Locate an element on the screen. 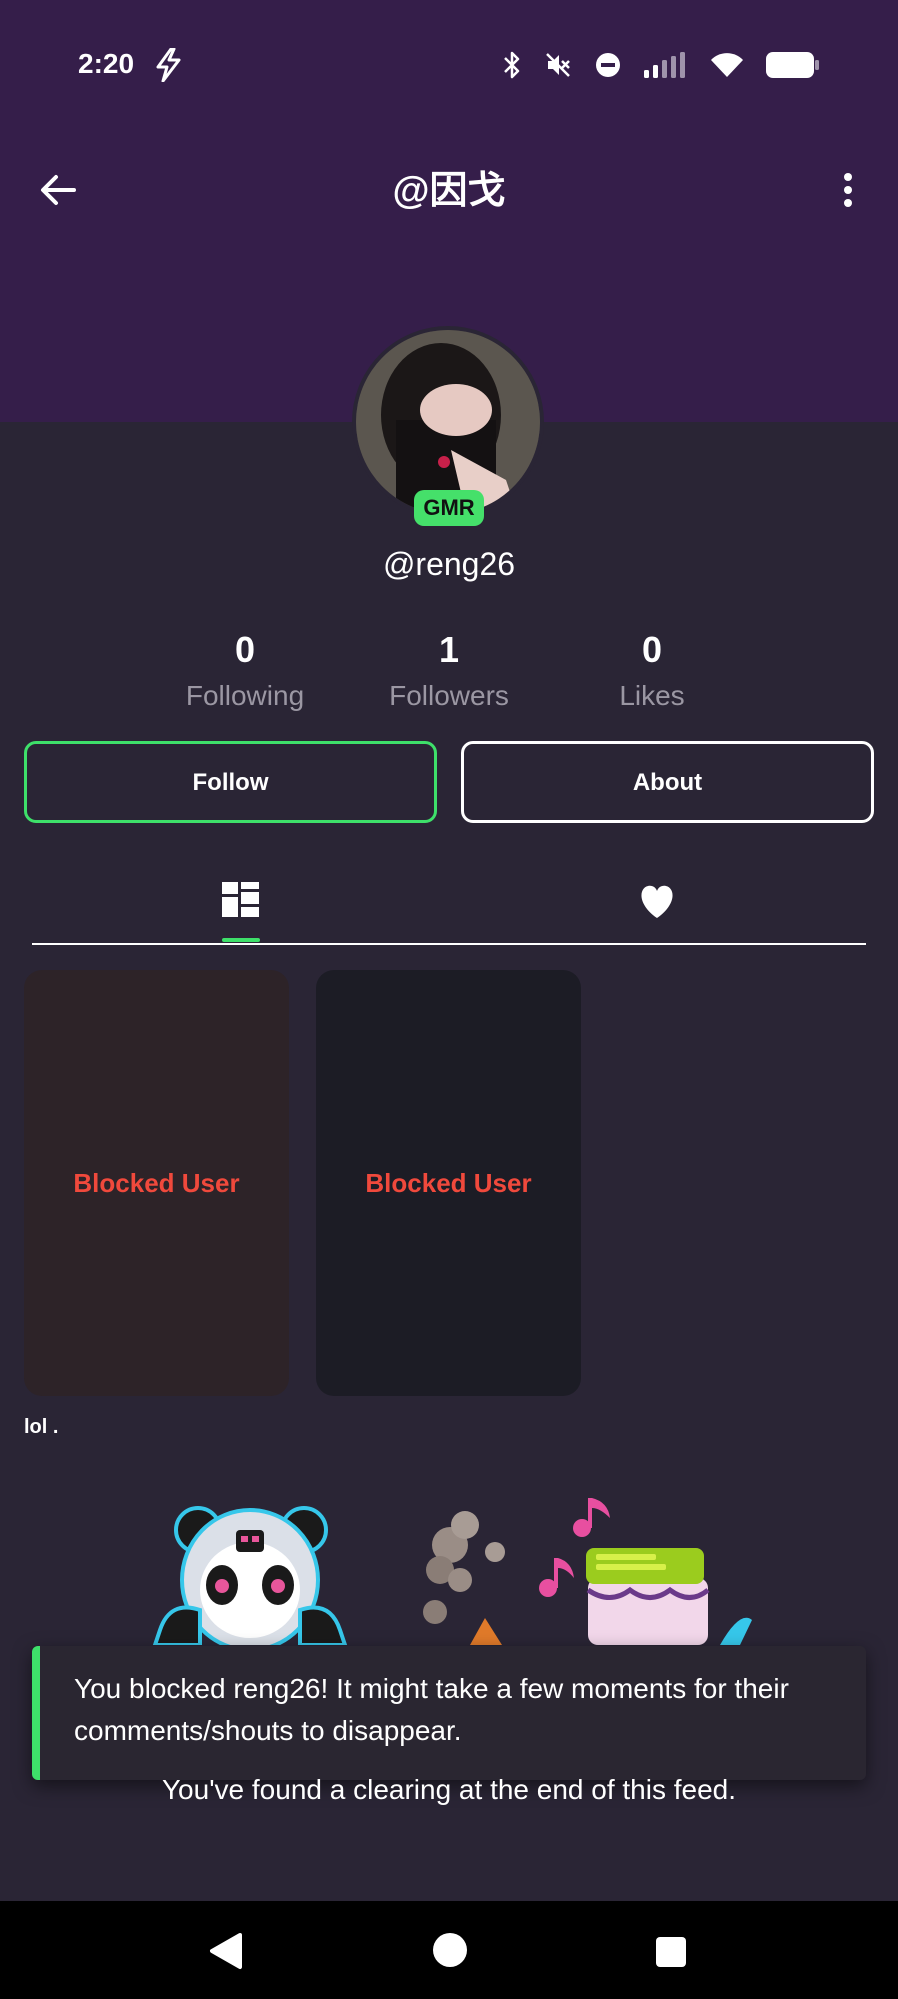 This screenshot has width=898, height=1999. nav-home-icon is located at coordinates (450, 1950).